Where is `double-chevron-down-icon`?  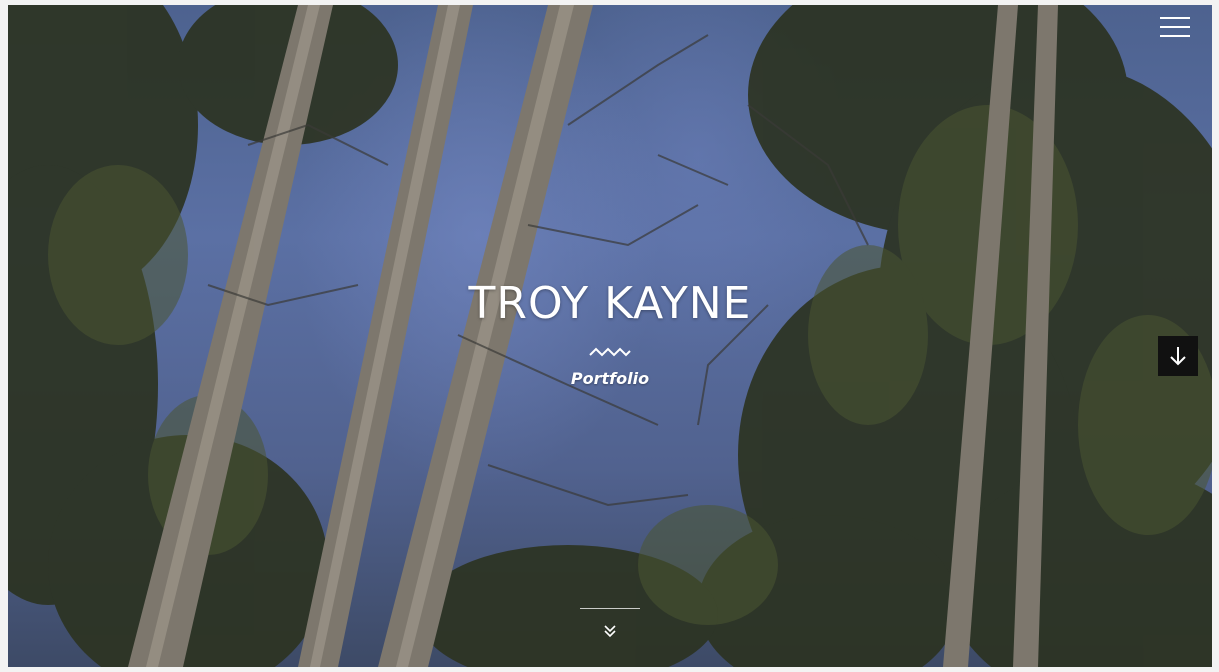
double-chevron-down-icon is located at coordinates (610, 631).